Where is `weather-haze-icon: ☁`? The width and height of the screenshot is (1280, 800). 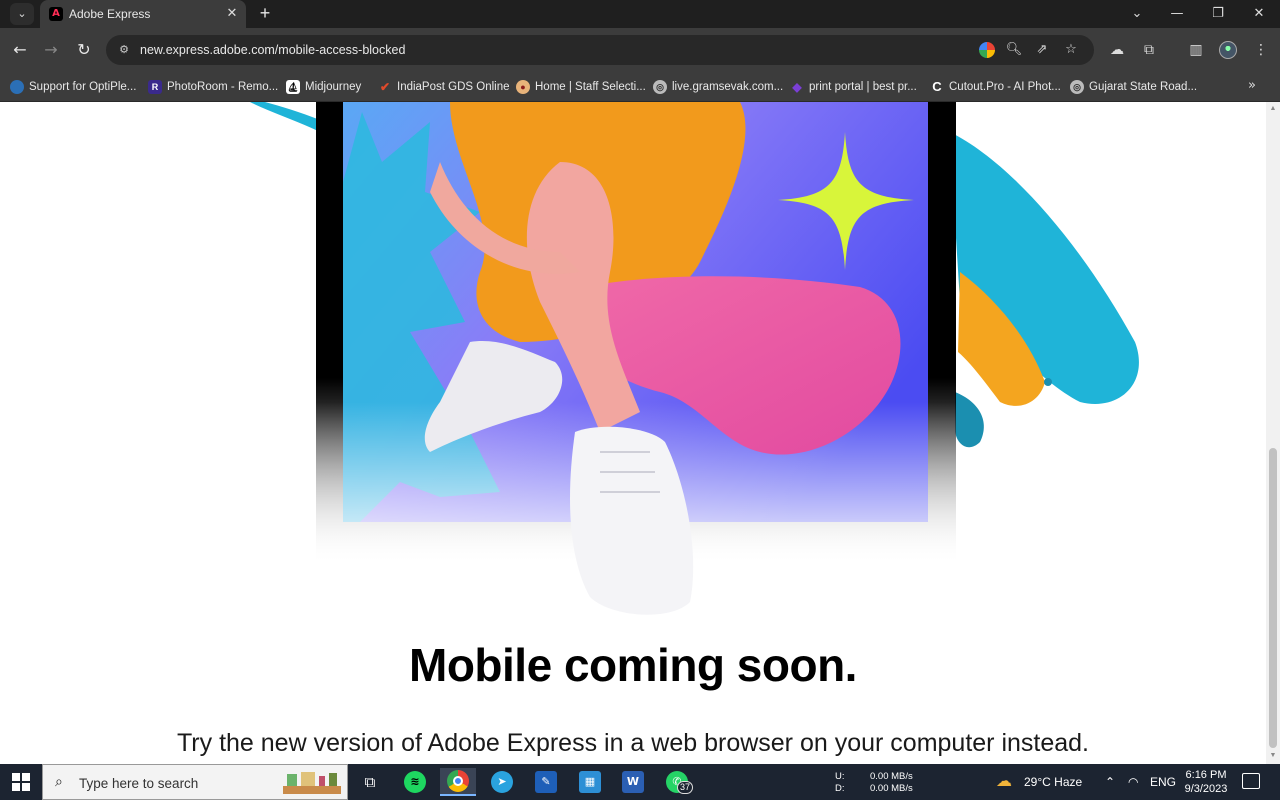 weather-haze-icon: ☁ is located at coordinates (1004, 781).